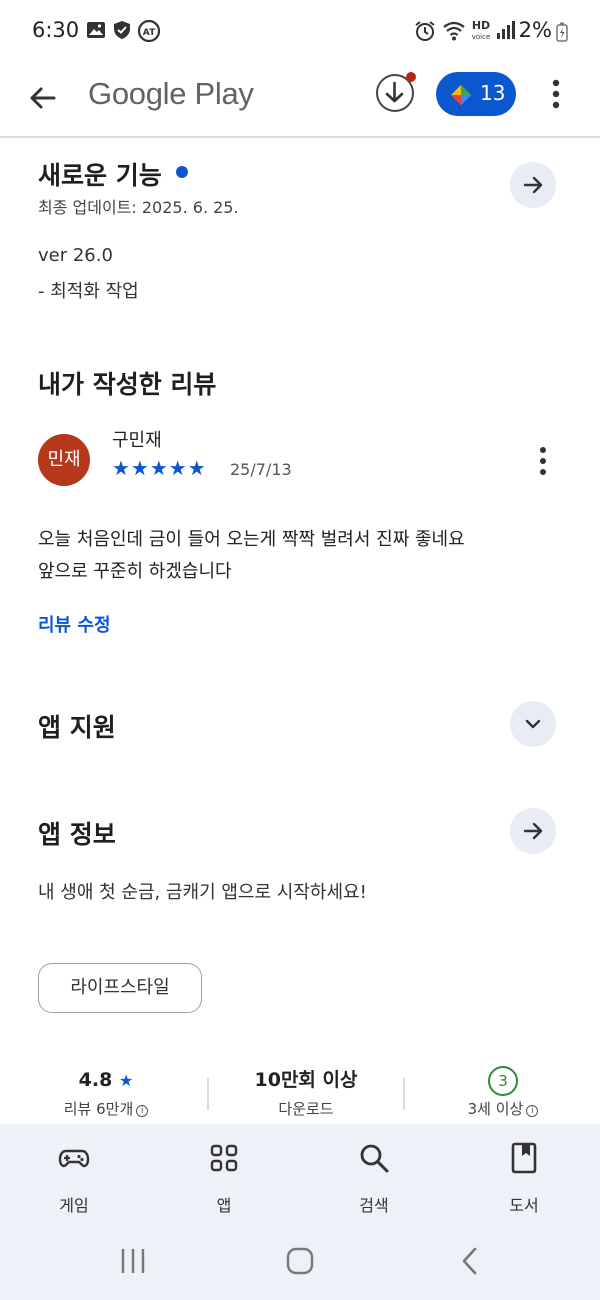 Image resolution: width=600 pixels, height=1300 pixels. Describe the element at coordinates (224, 1205) in the screenshot. I see `nav-label-apps: 앱` at that location.